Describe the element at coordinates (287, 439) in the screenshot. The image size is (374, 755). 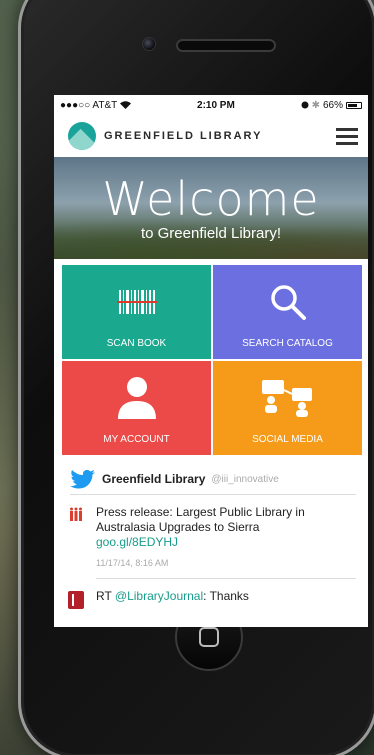
I see `social-media-label: SOCIAL MEDIA` at that location.